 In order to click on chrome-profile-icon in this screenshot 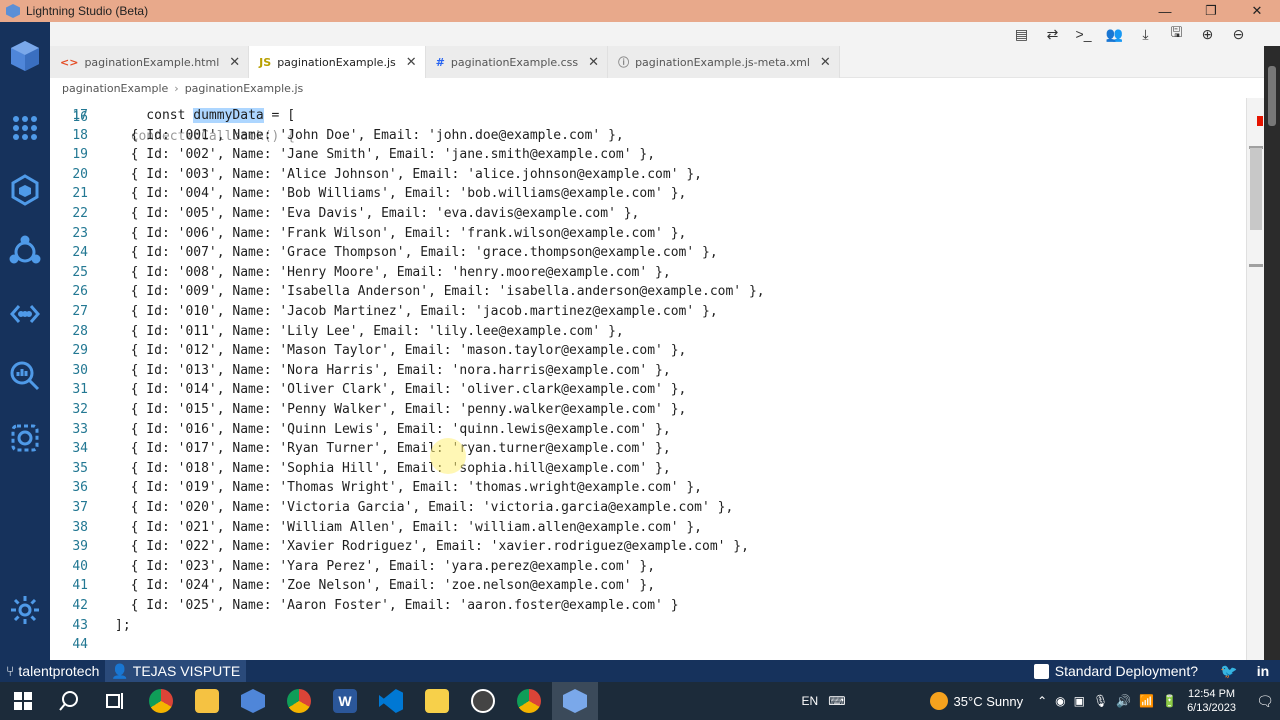, I will do `click(299, 701)`.